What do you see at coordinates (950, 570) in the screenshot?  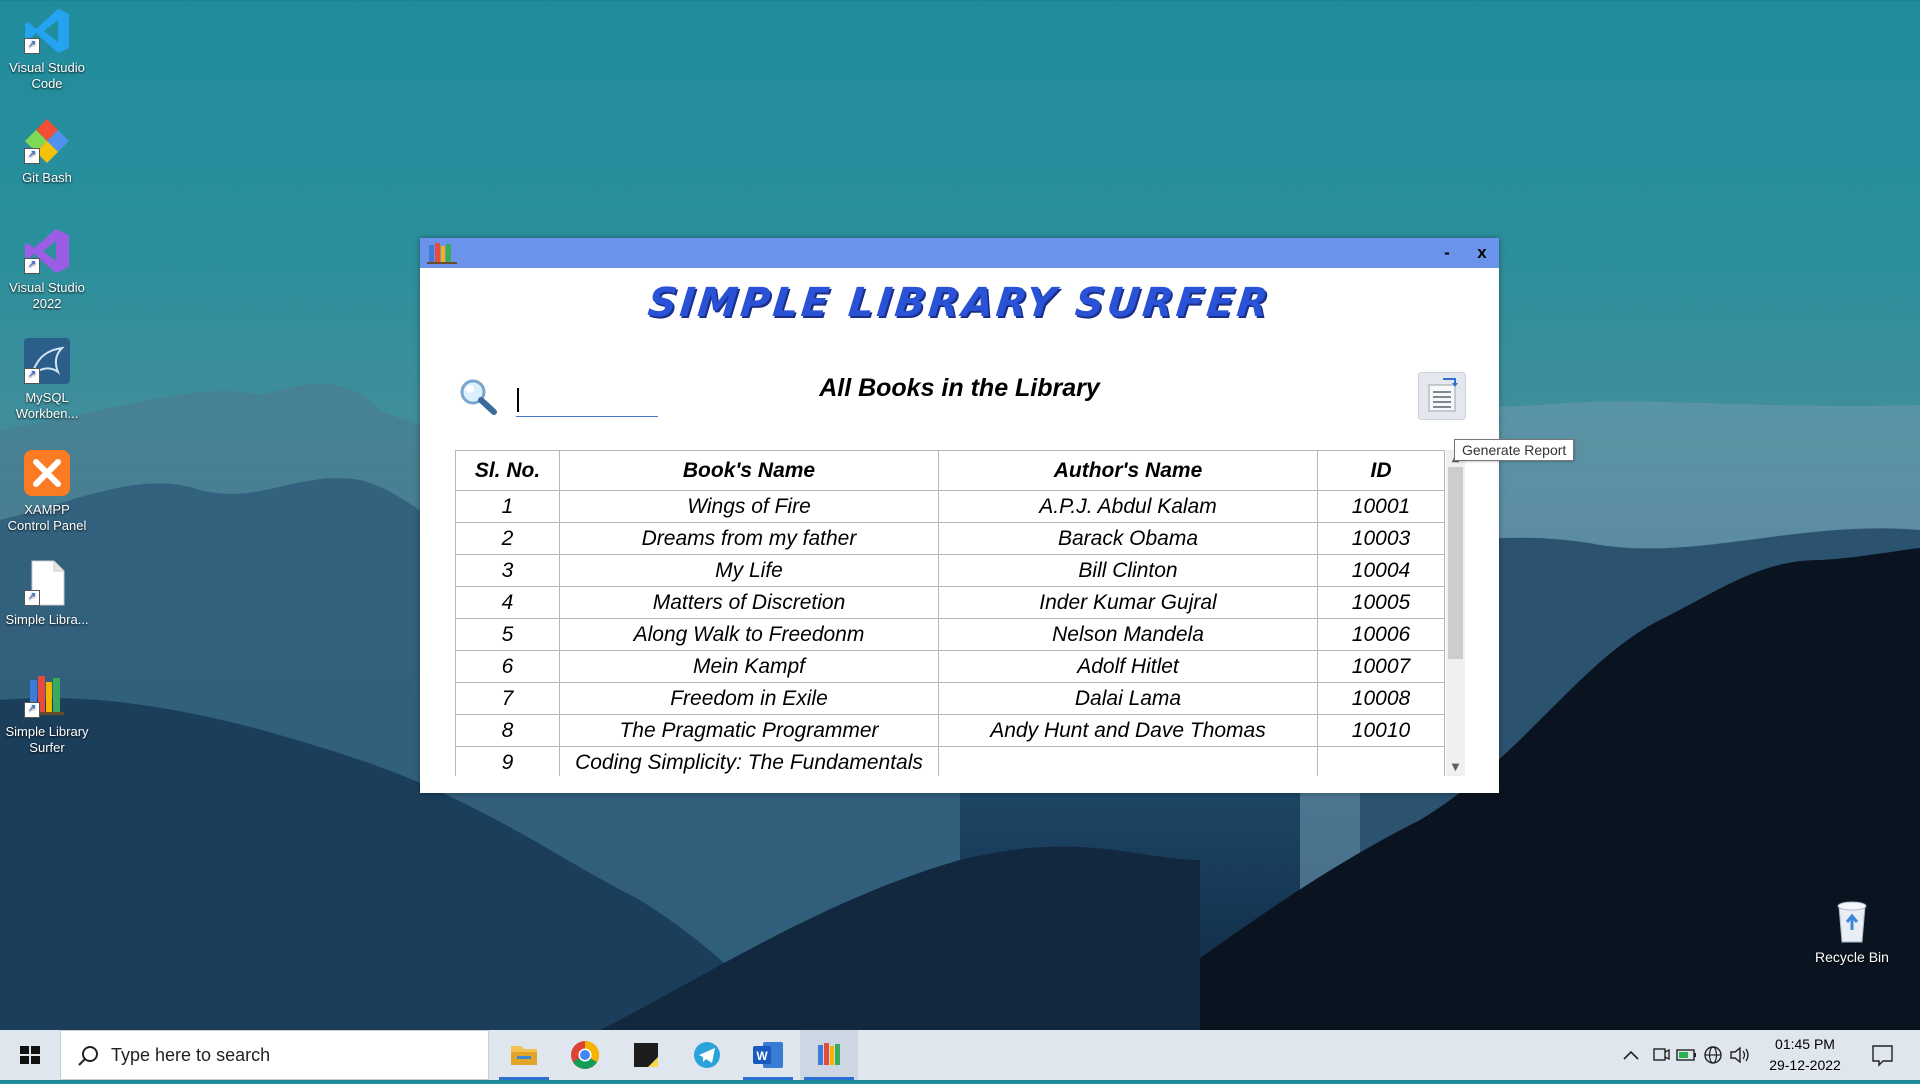 I see `table-row: 3 My Life Bill Clinton 10004` at bounding box center [950, 570].